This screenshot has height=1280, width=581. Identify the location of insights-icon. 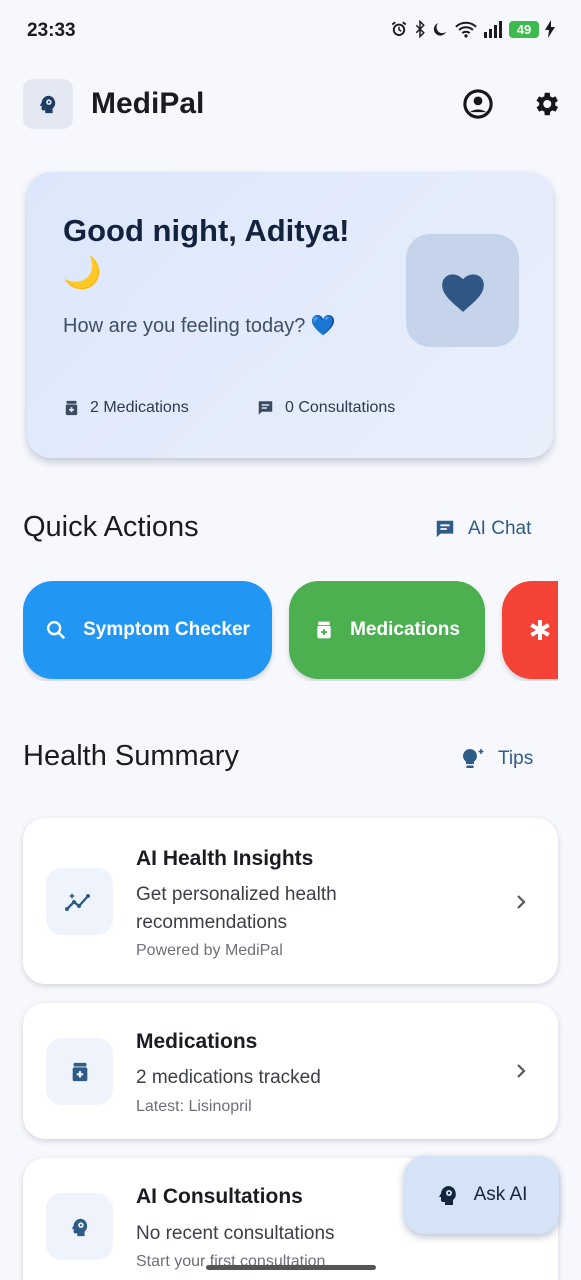
(77, 901).